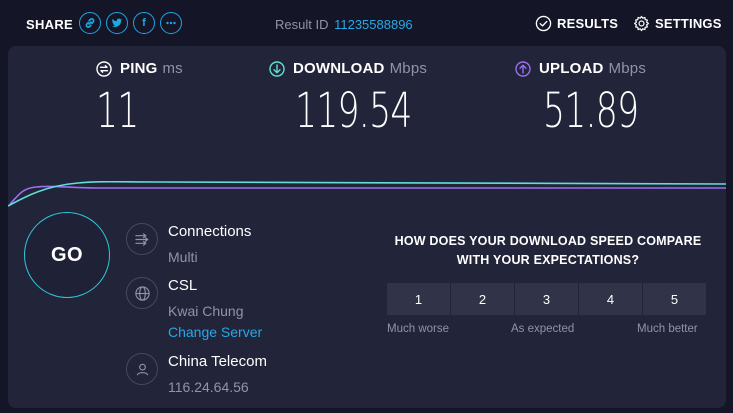  Describe the element at coordinates (418, 329) in the screenshot. I see `rating-low-label: Much worse` at that location.